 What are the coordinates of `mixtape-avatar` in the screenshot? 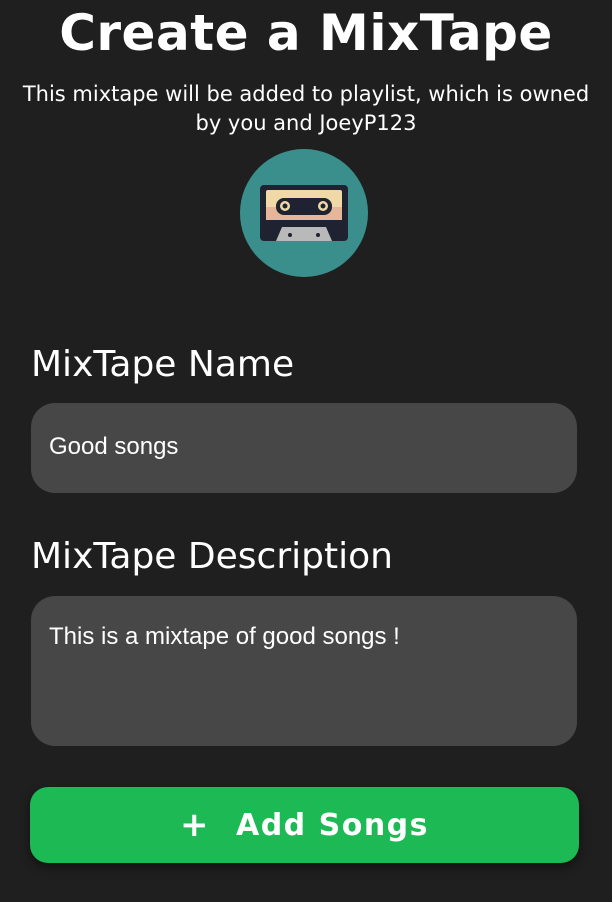 It's located at (304, 213).